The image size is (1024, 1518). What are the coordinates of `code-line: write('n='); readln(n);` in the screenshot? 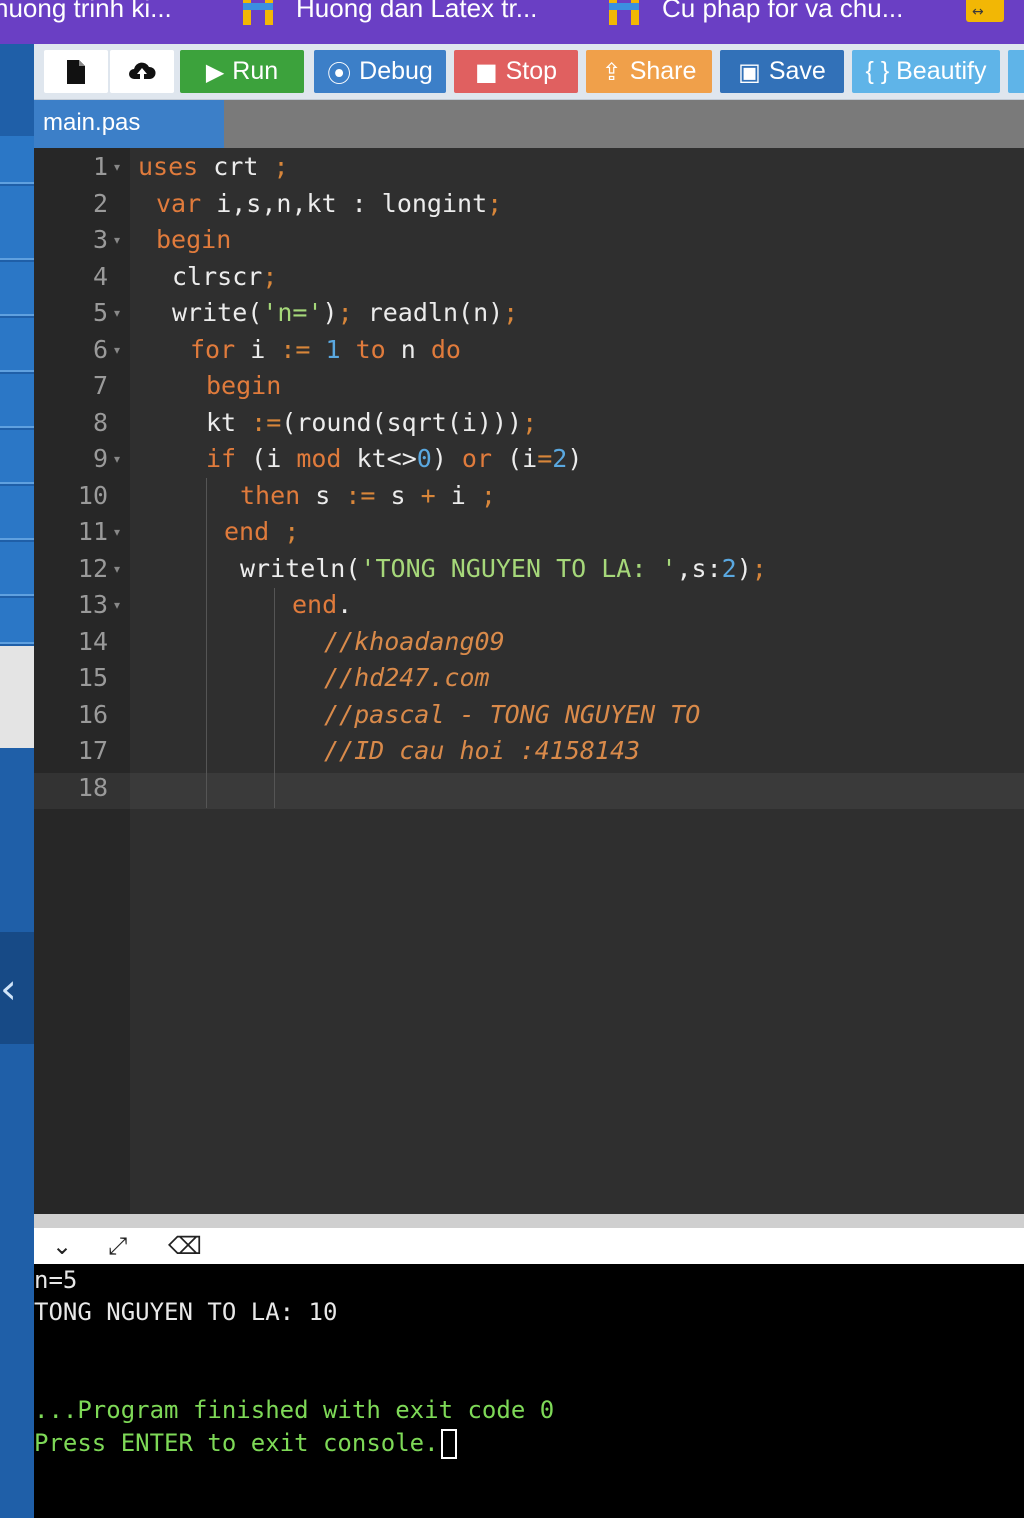 It's located at (345, 312).